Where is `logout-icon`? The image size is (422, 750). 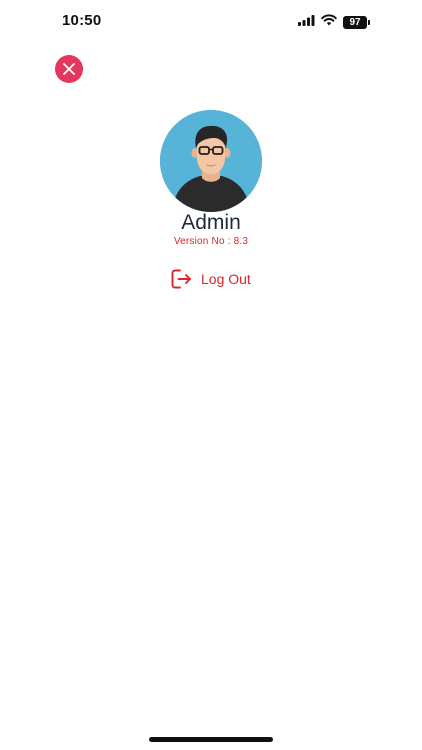
logout-icon is located at coordinates (181, 279).